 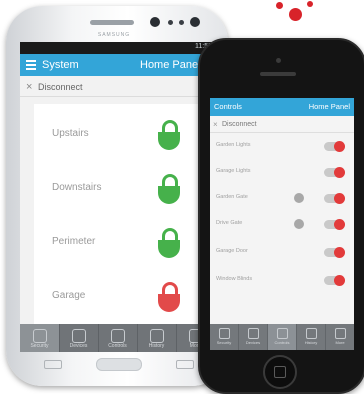 I want to click on control-row: Drive Gate, so click(x=282, y=224).